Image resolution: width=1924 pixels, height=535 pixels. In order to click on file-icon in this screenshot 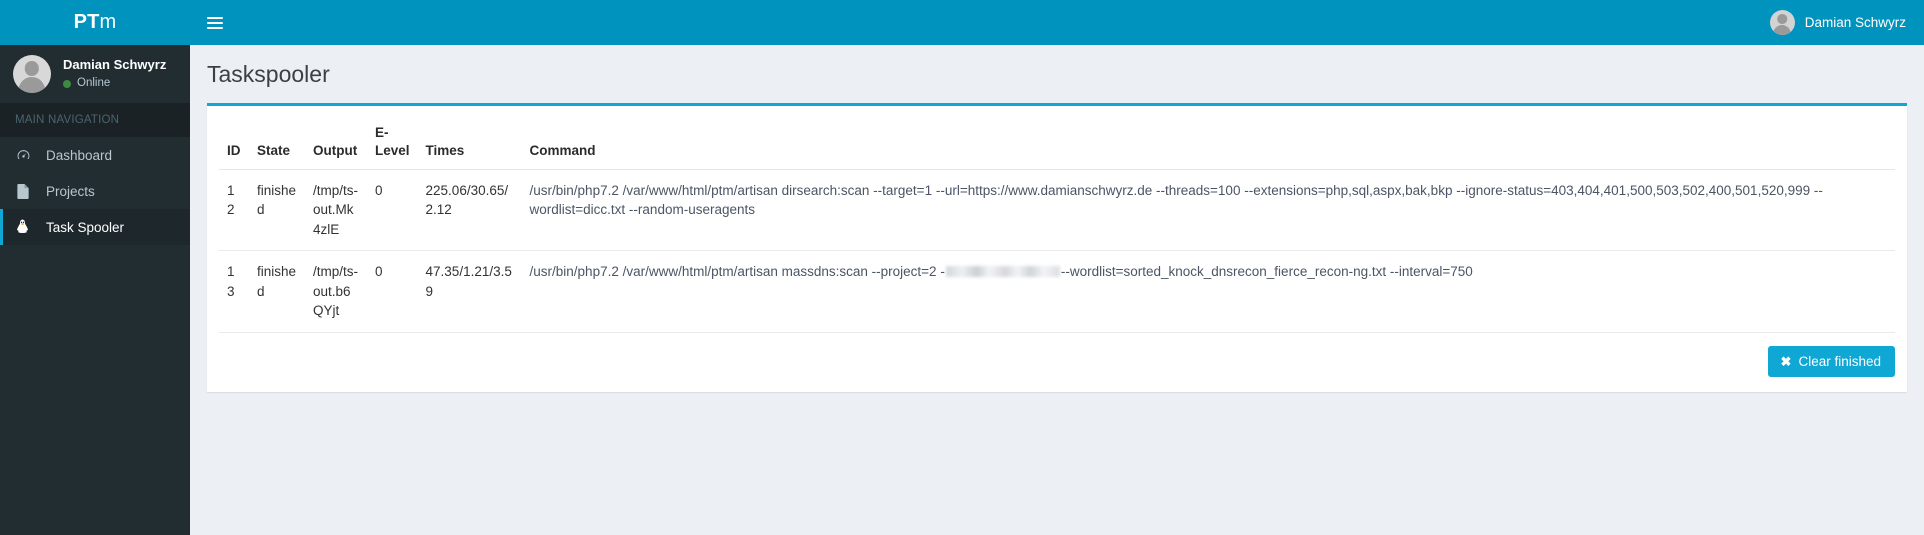, I will do `click(27, 191)`.